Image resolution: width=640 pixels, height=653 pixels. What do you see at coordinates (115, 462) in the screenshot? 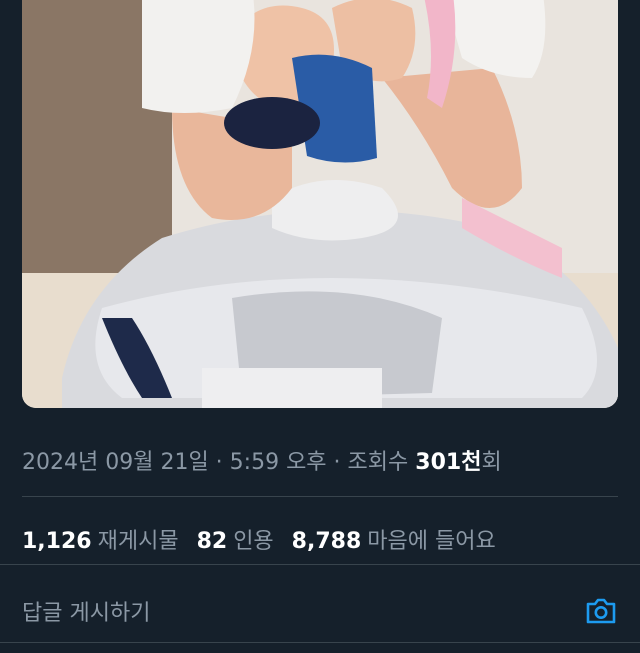
I see `tweet-date: 2024년 09월 21일` at bounding box center [115, 462].